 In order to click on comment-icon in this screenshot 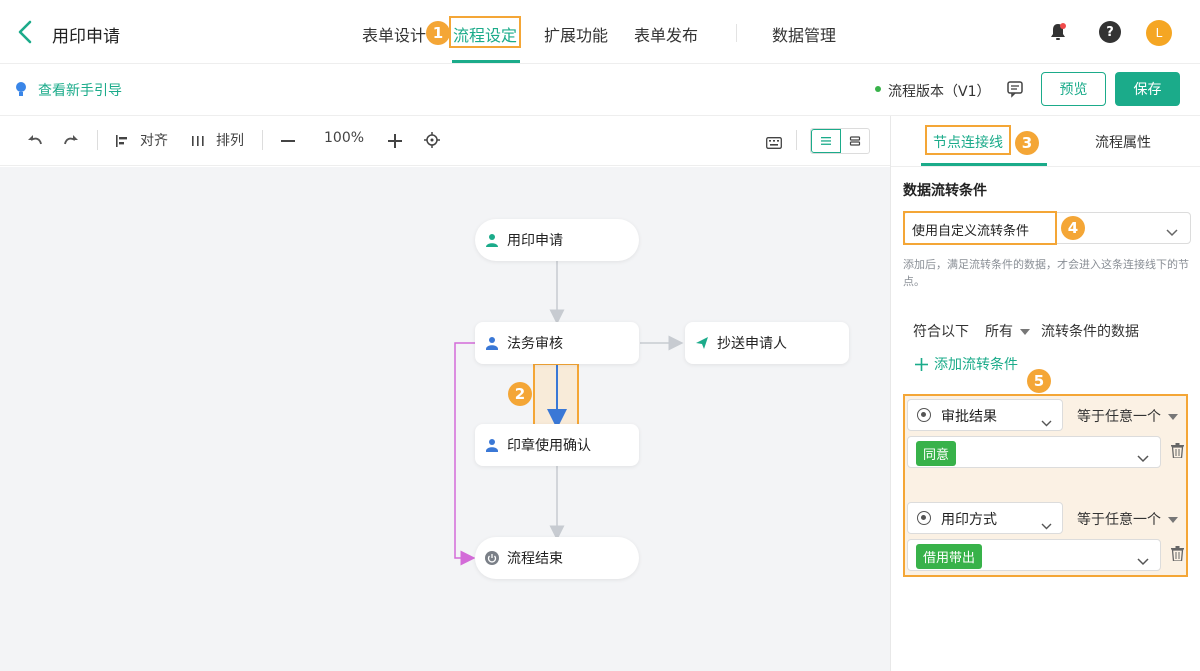, I will do `click(1015, 89)`.